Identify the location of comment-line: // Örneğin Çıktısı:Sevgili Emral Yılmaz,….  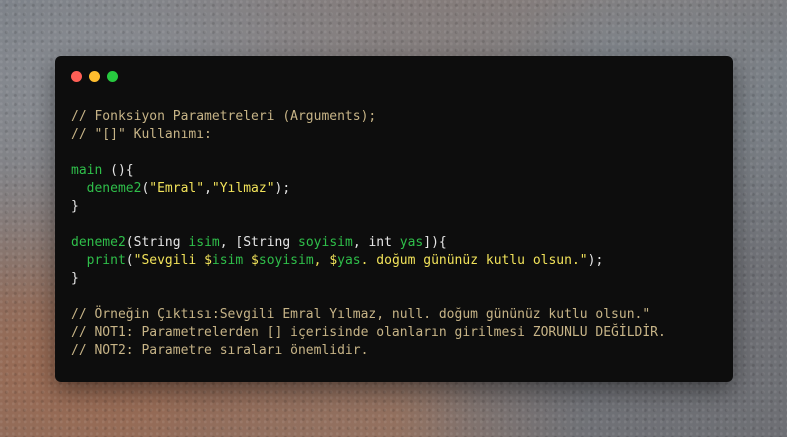
(361, 314).